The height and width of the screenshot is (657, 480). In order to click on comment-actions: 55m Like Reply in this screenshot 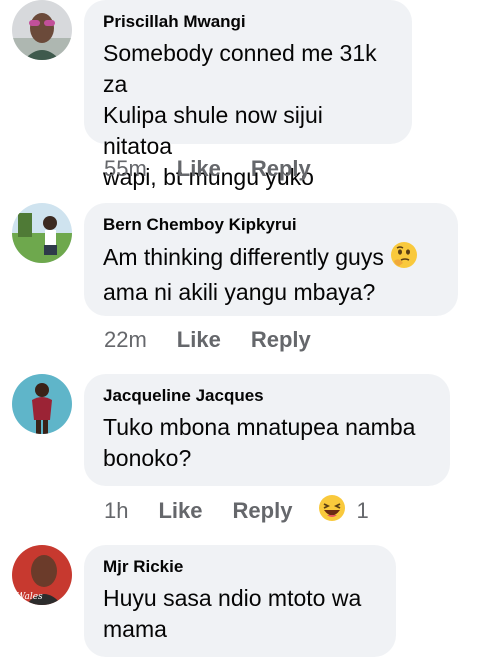, I will do `click(222, 169)`.